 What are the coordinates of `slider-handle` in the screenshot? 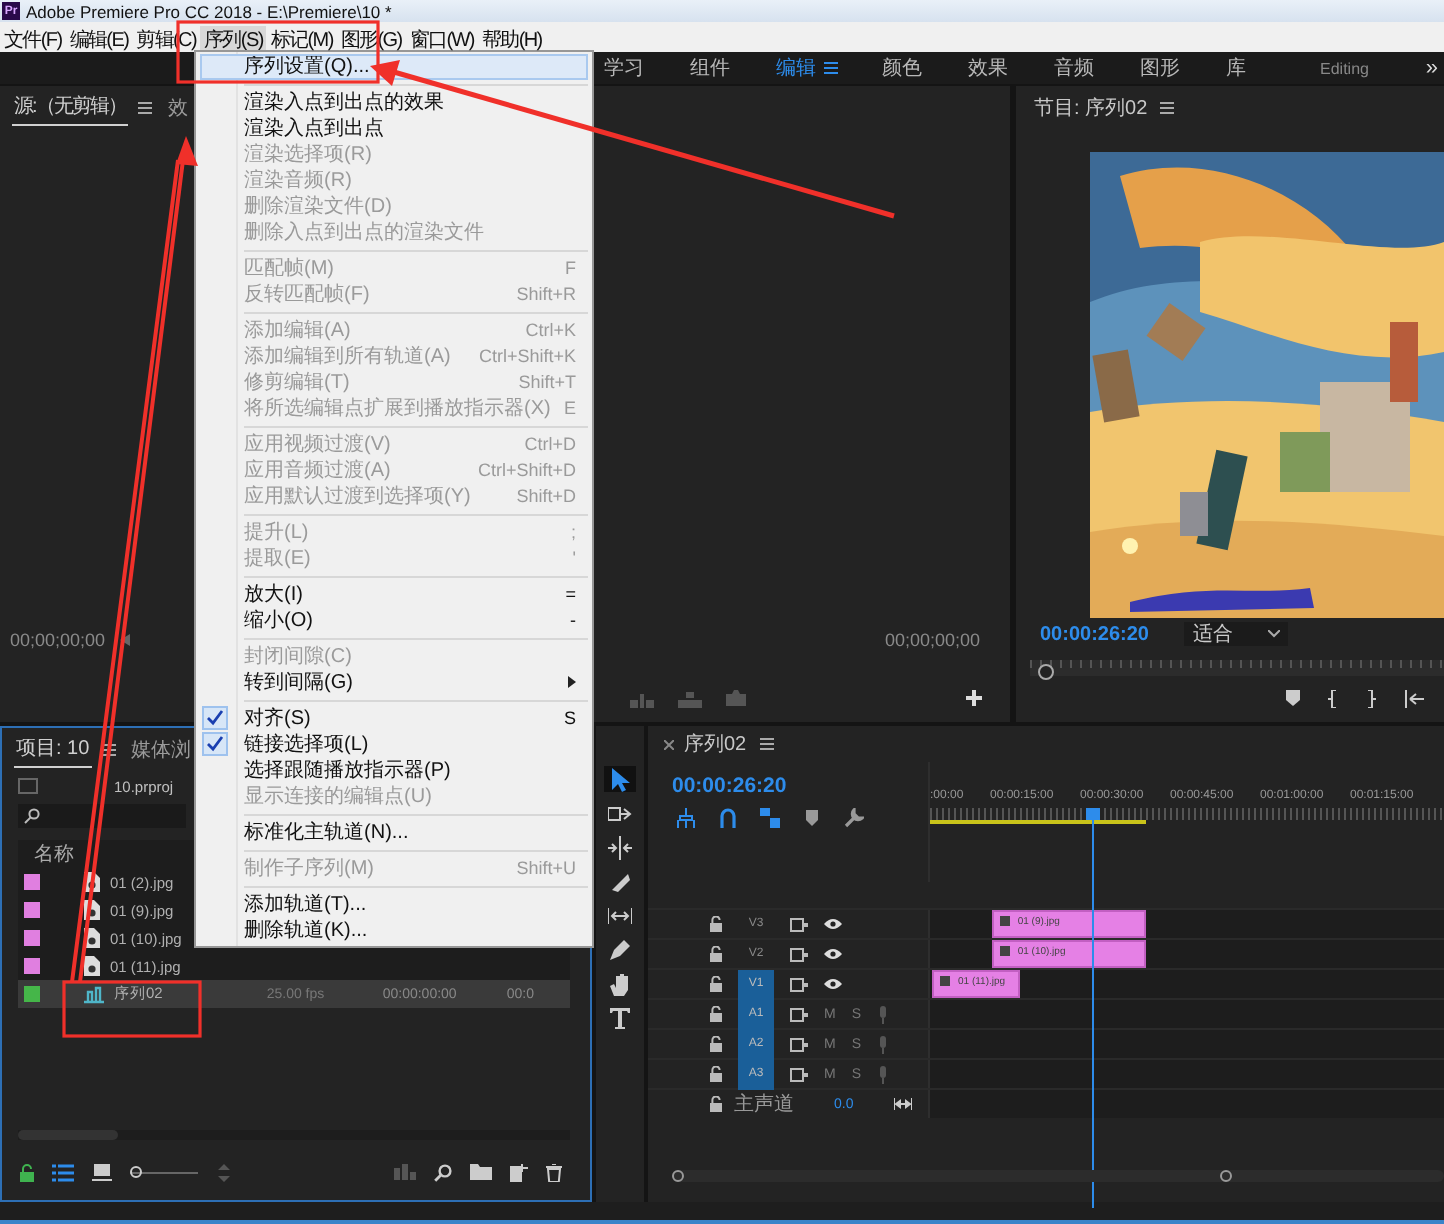 It's located at (136, 1172).